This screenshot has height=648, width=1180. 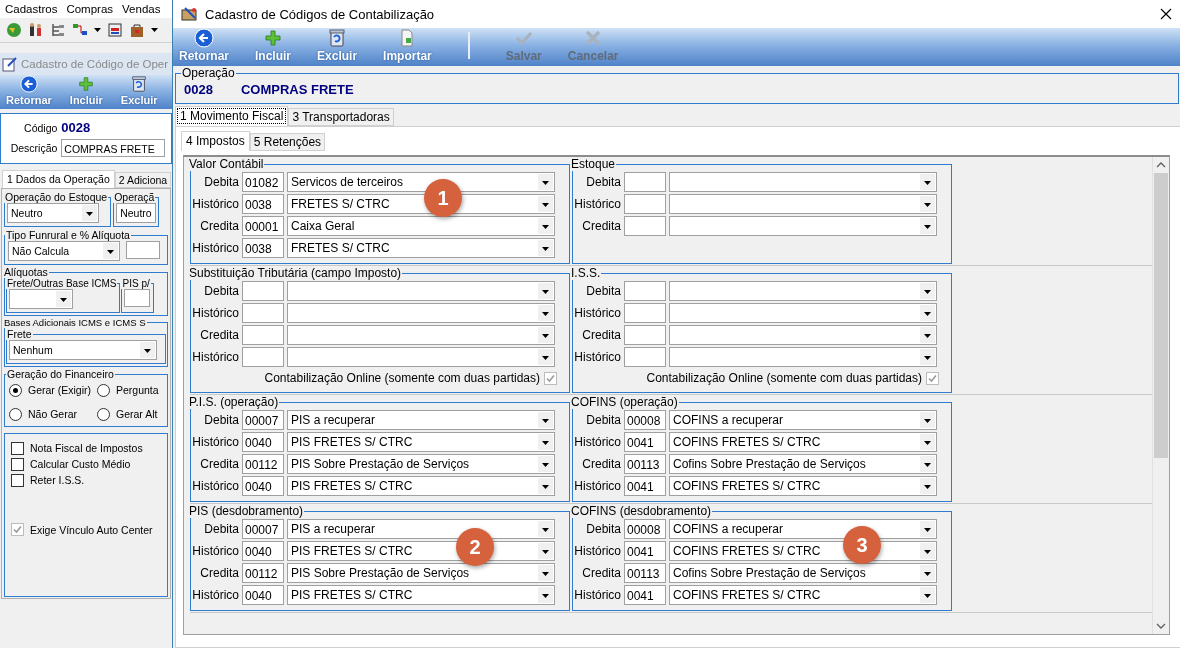 What do you see at coordinates (80, 30) in the screenshot?
I see `network-icon` at bounding box center [80, 30].